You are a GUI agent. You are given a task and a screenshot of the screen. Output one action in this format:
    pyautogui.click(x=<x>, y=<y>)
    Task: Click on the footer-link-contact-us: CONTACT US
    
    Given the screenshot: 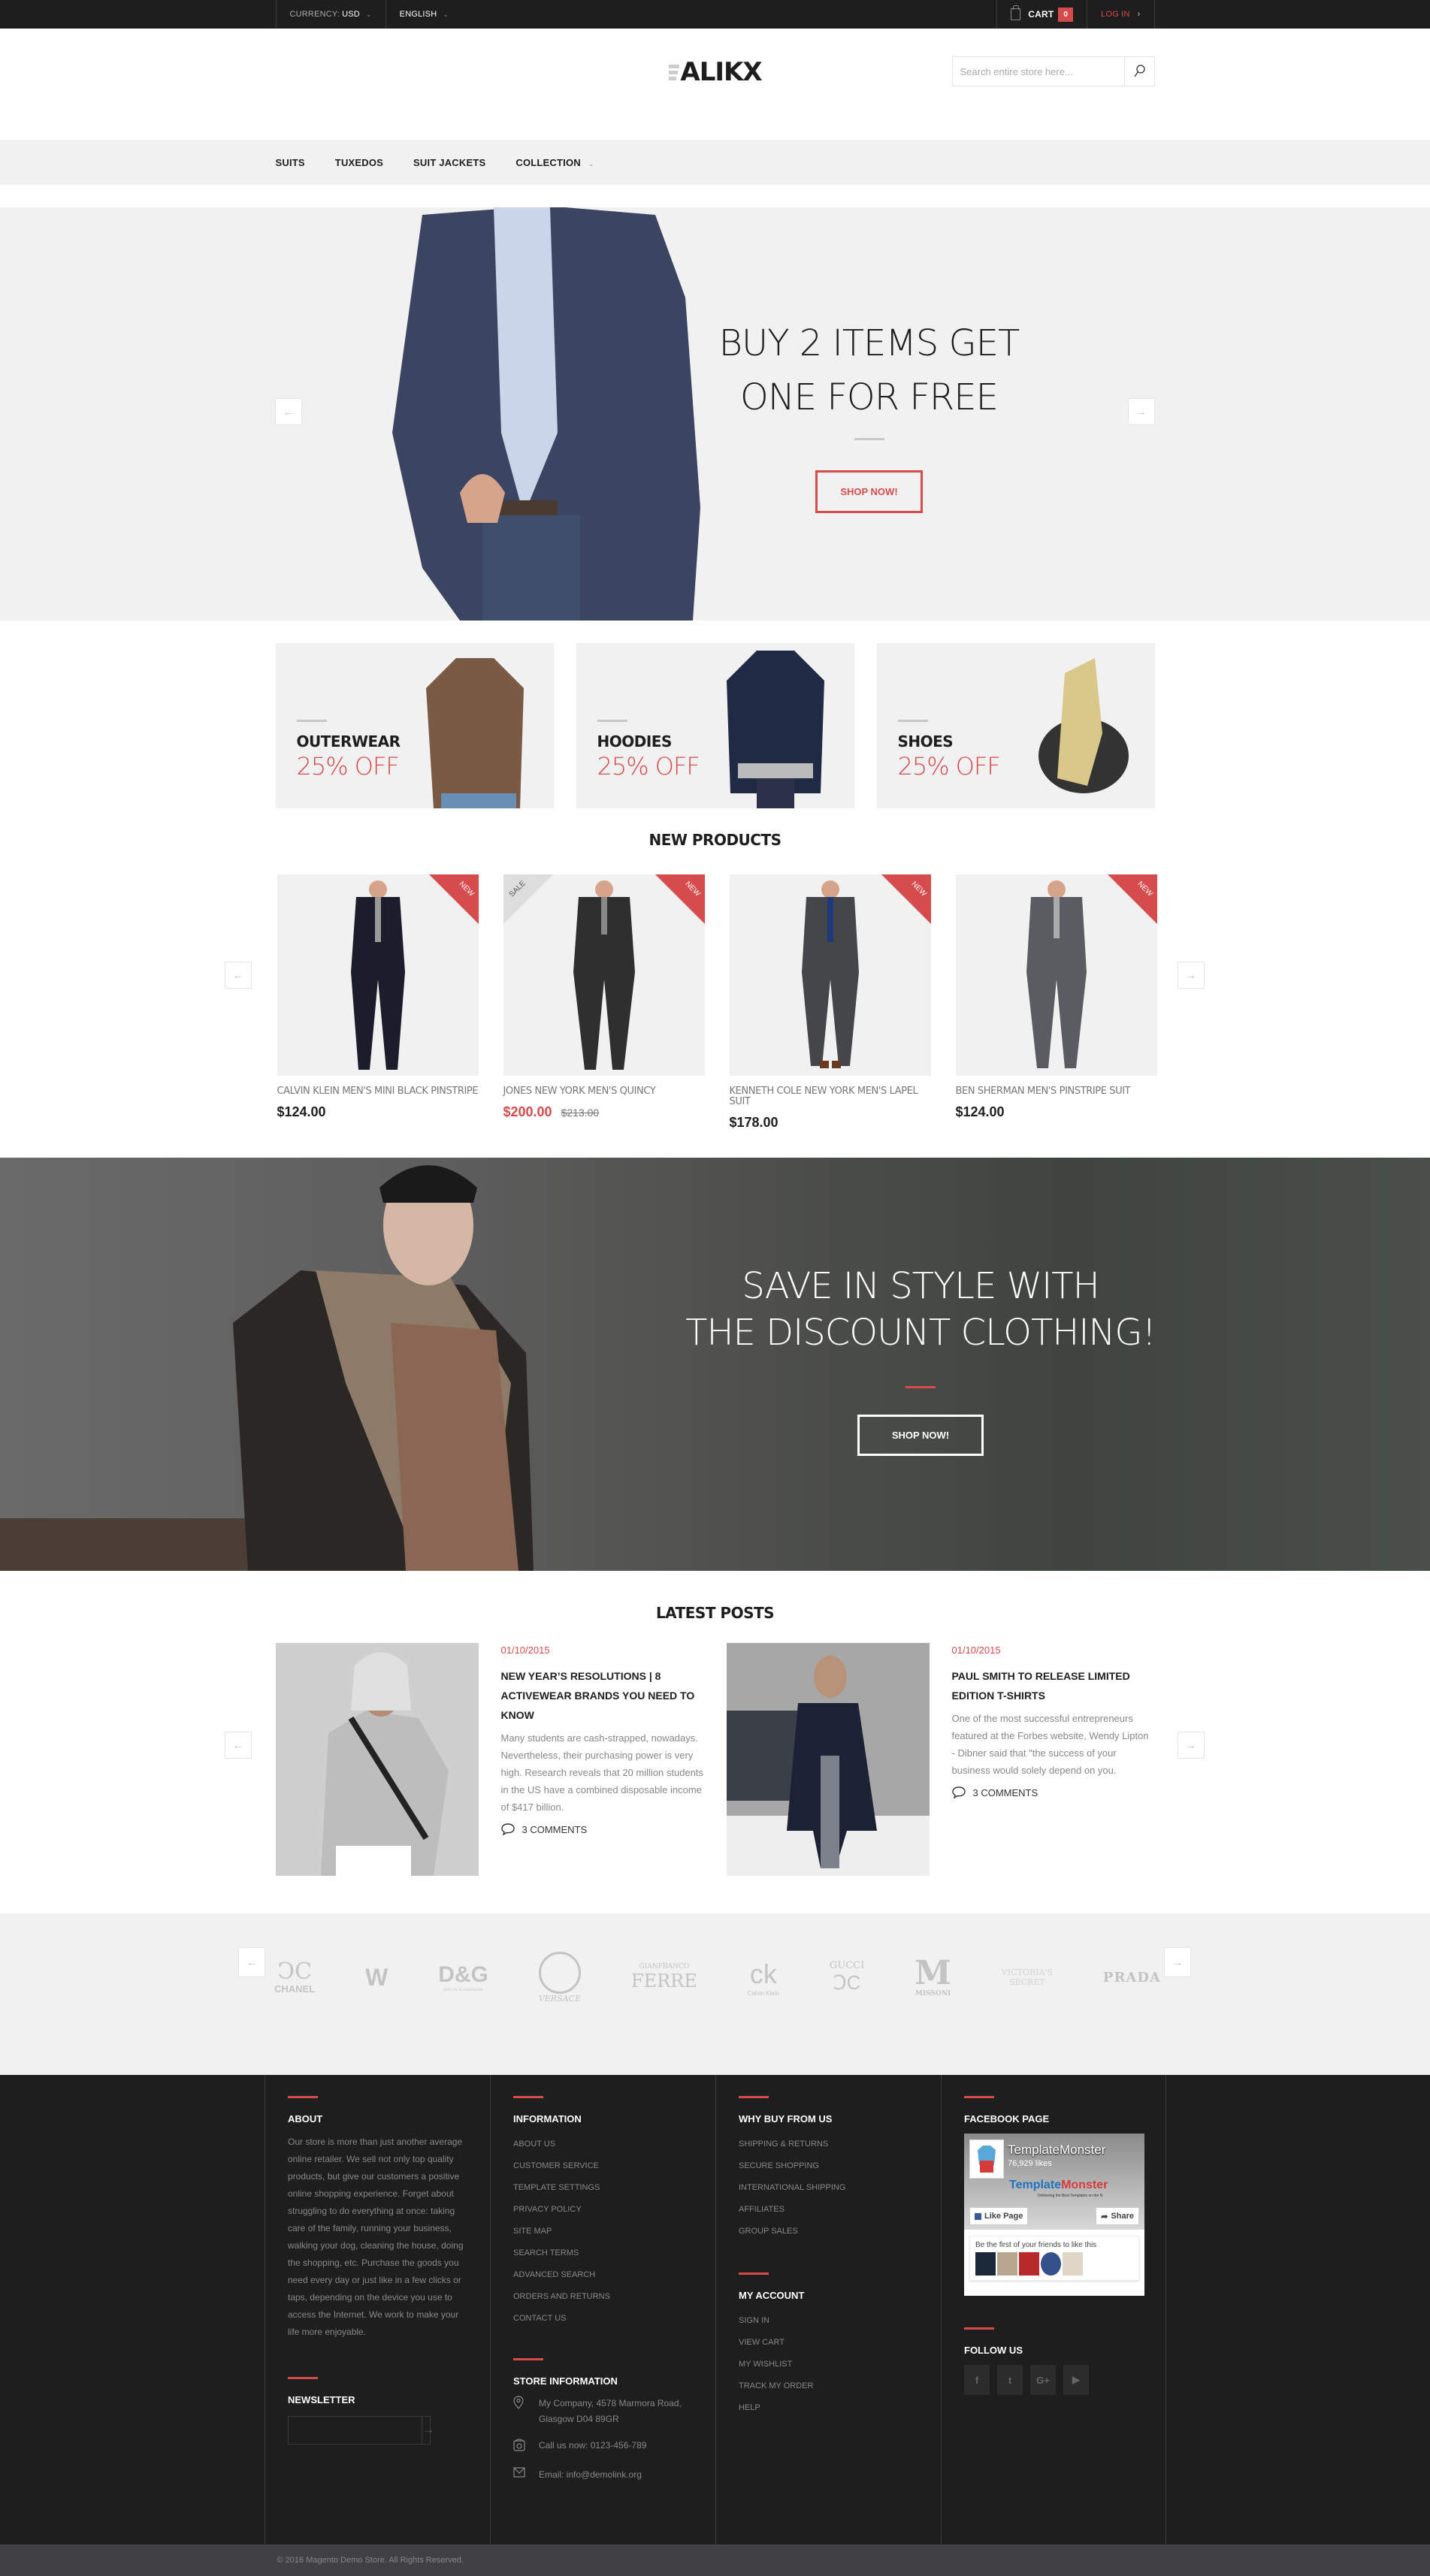 What is the action you would take?
    pyautogui.click(x=603, y=2319)
    